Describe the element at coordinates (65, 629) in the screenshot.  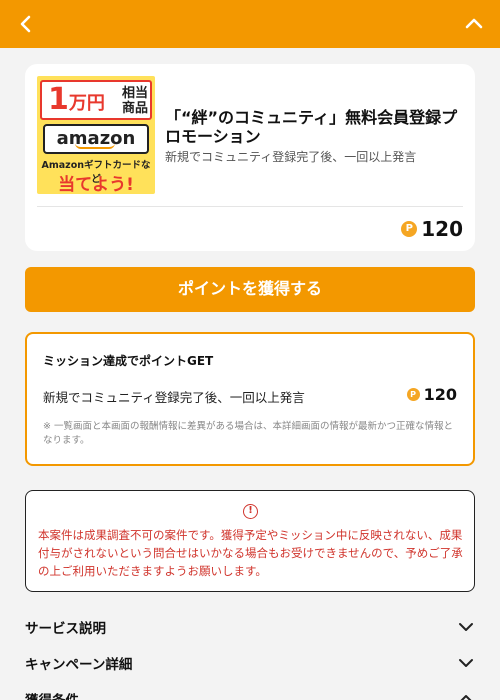
I see `section-label: サービス説明` at that location.